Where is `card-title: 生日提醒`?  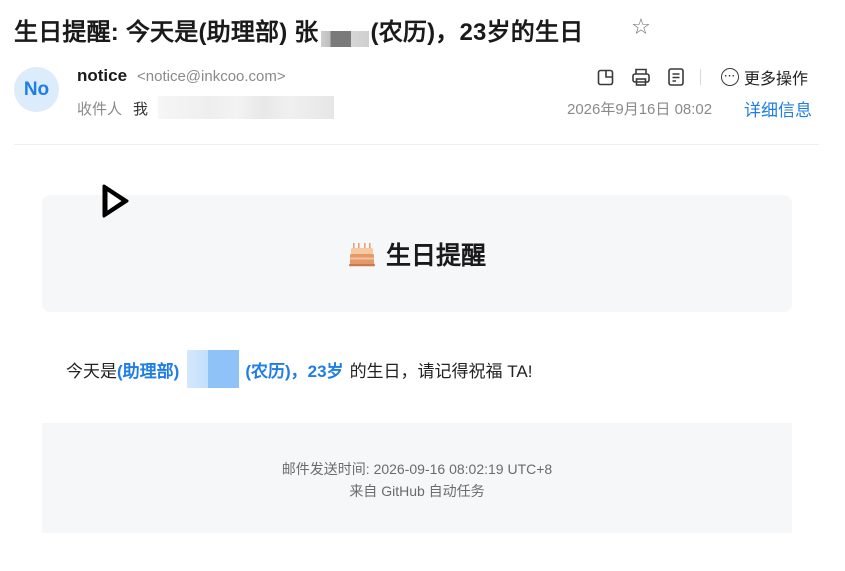 card-title: 生日提醒 is located at coordinates (435, 255).